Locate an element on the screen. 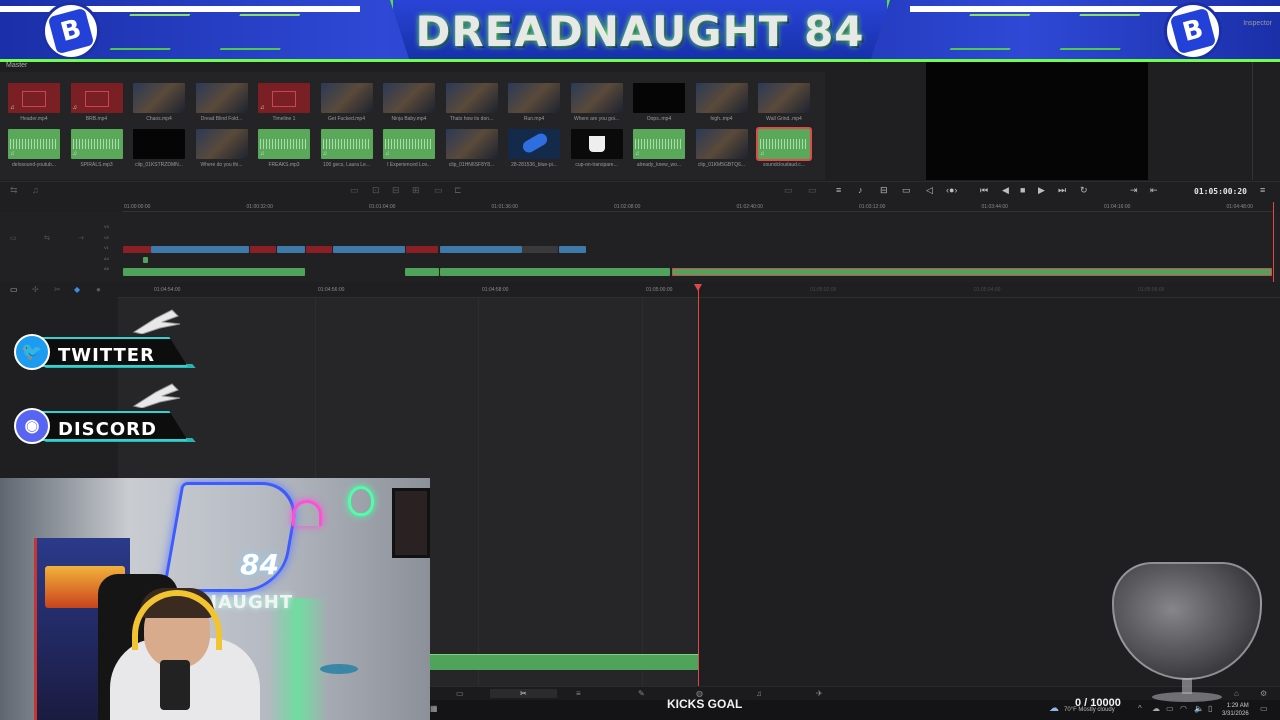 This screenshot has height=720, width=1280. mic-icon: ♪ is located at coordinates (860, 190).